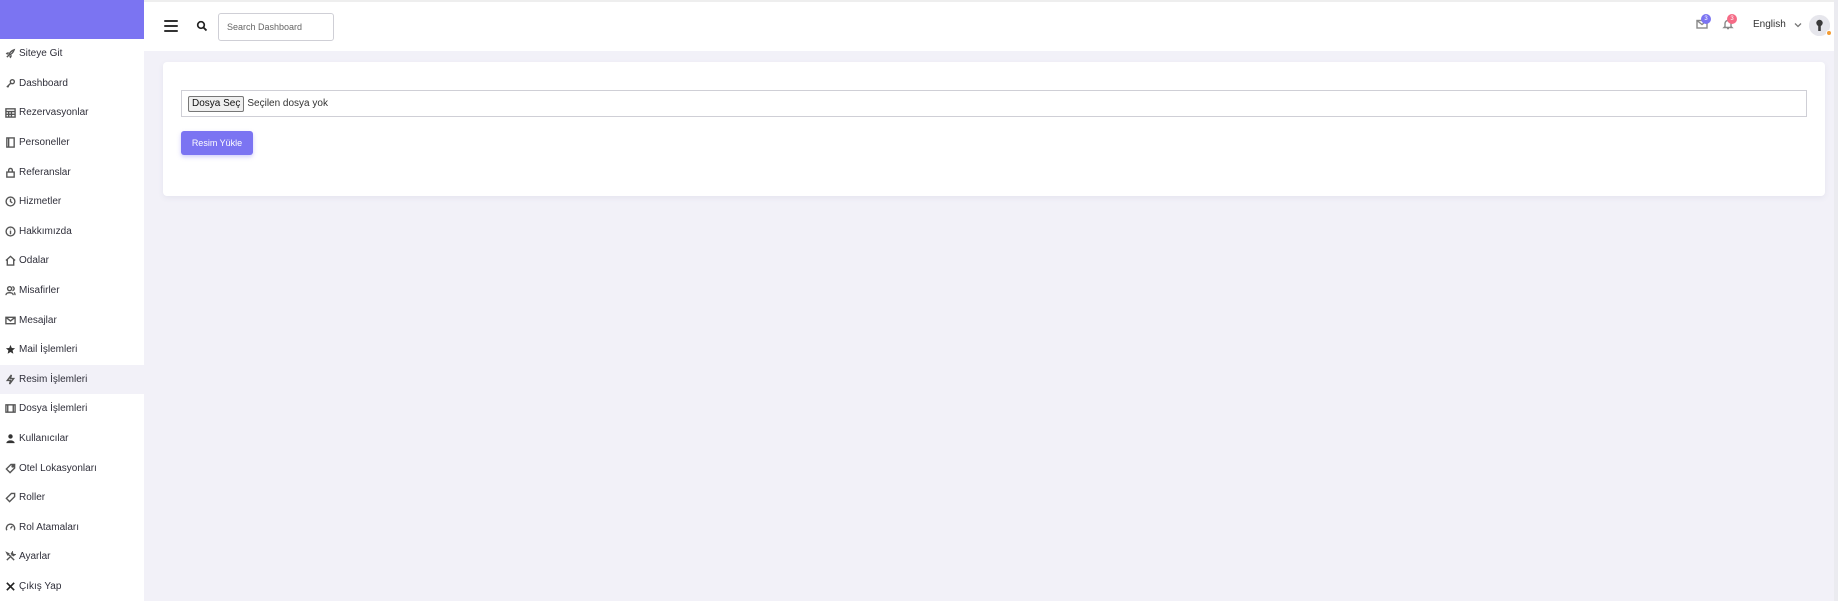  What do you see at coordinates (72, 172) in the screenshot?
I see `sidebar-item-referanslar: Referanslar` at bounding box center [72, 172].